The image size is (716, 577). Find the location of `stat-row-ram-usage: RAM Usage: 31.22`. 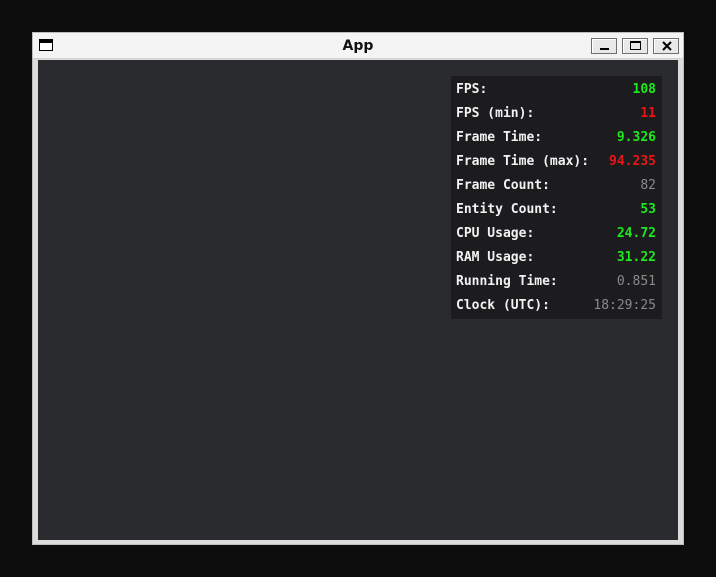

stat-row-ram-usage: RAM Usage: 31.22 is located at coordinates (556, 258).